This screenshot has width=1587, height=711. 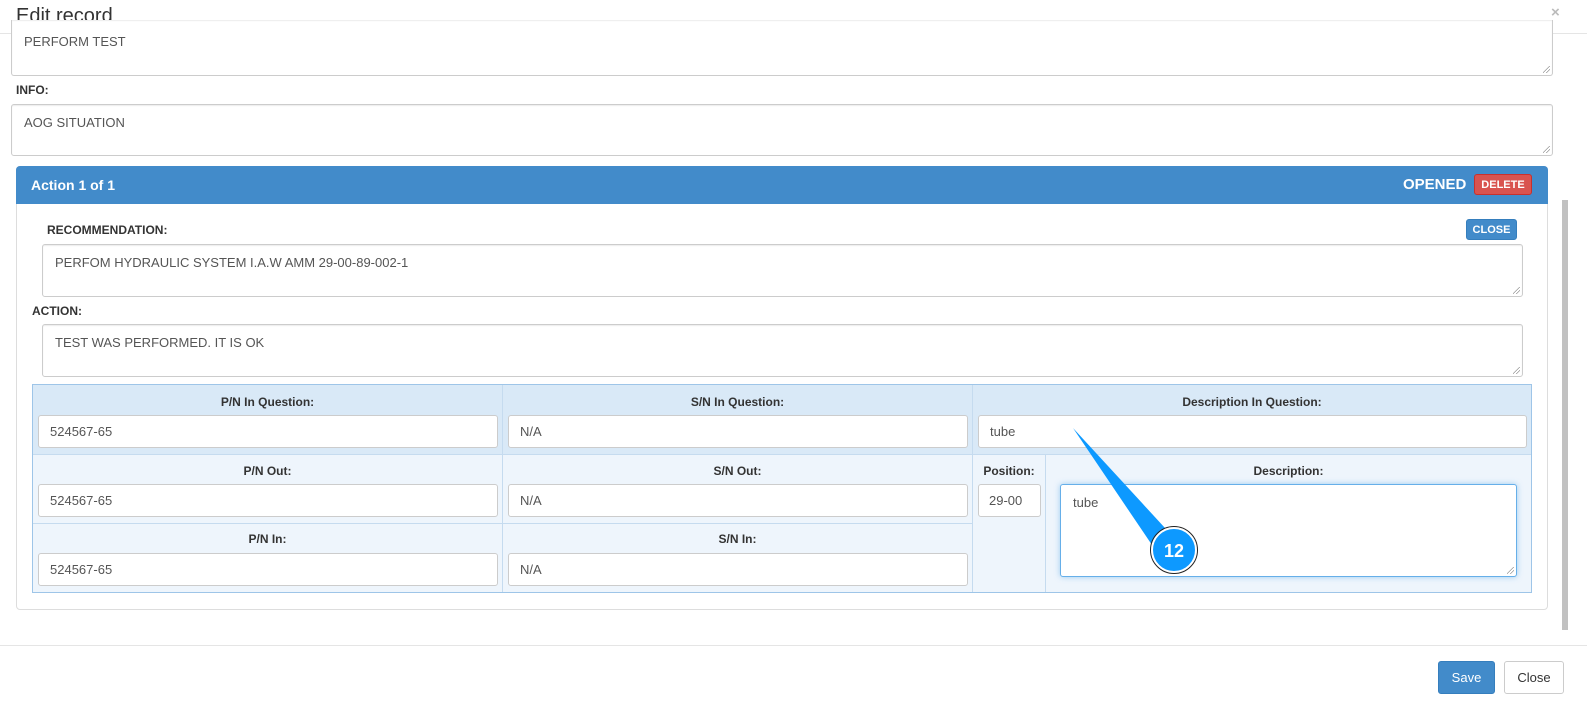 What do you see at coordinates (1119, 486) in the screenshot?
I see `callout-pointer` at bounding box center [1119, 486].